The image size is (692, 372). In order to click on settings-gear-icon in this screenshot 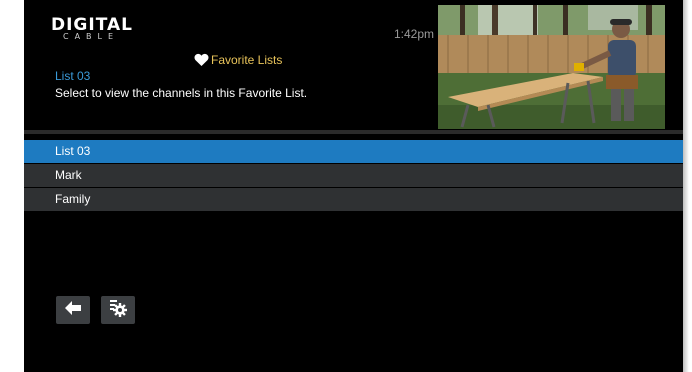, I will do `click(118, 310)`.